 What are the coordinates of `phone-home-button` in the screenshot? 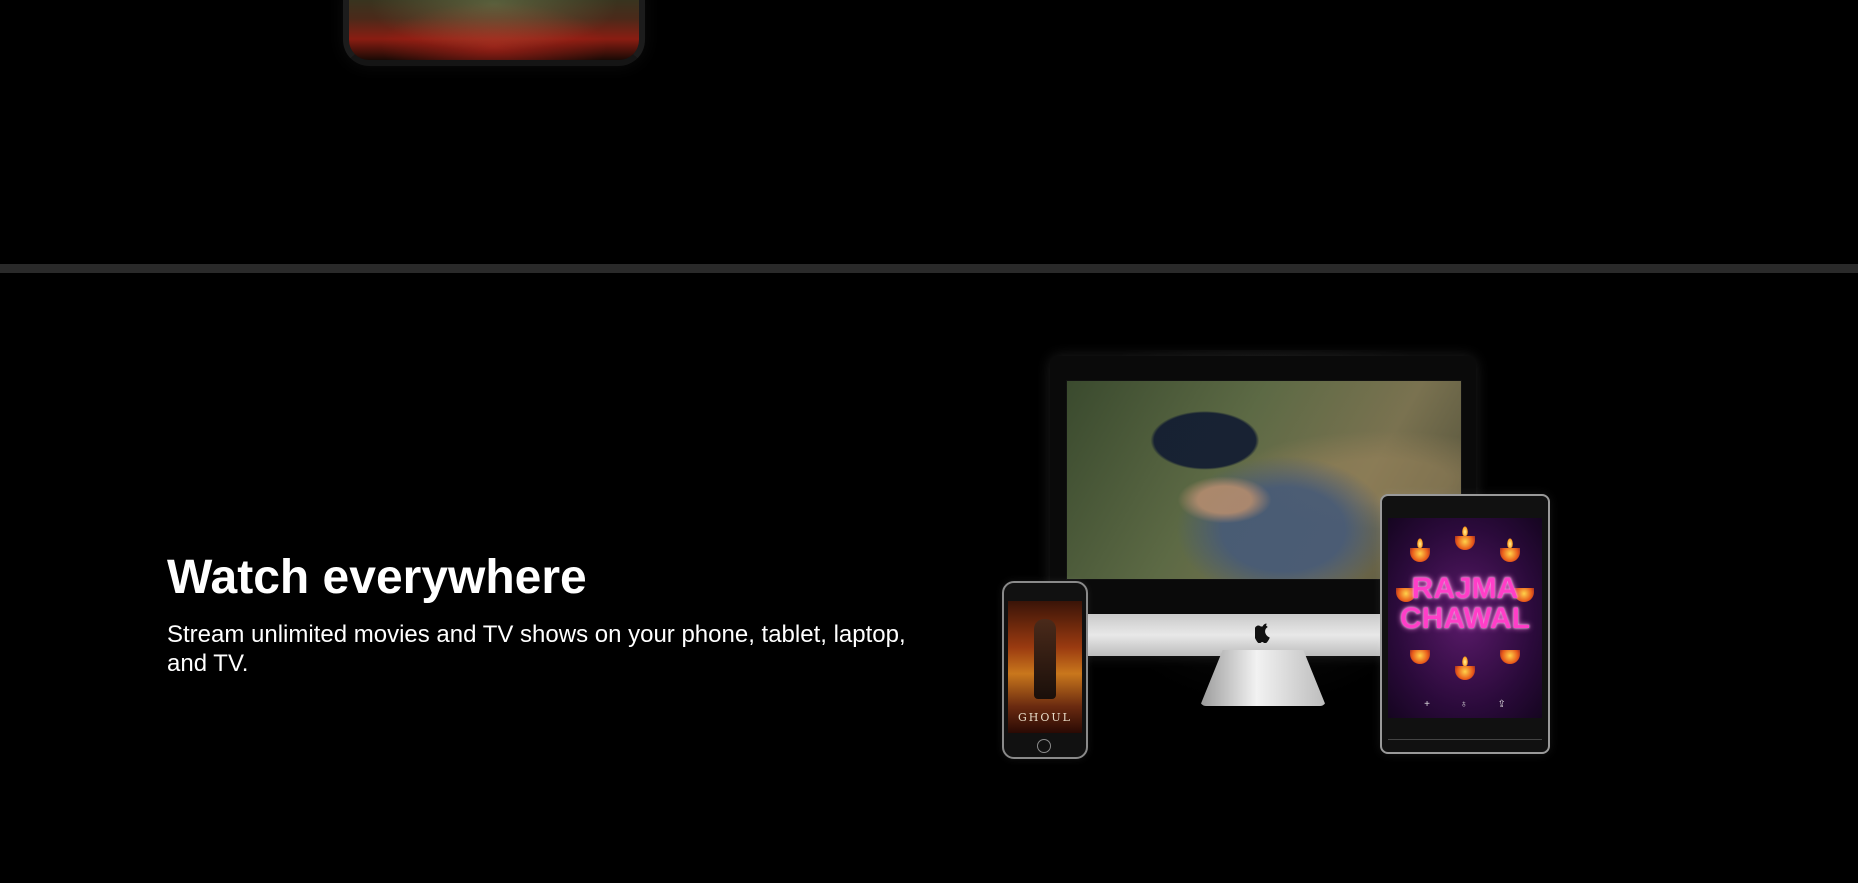 It's located at (1044, 746).